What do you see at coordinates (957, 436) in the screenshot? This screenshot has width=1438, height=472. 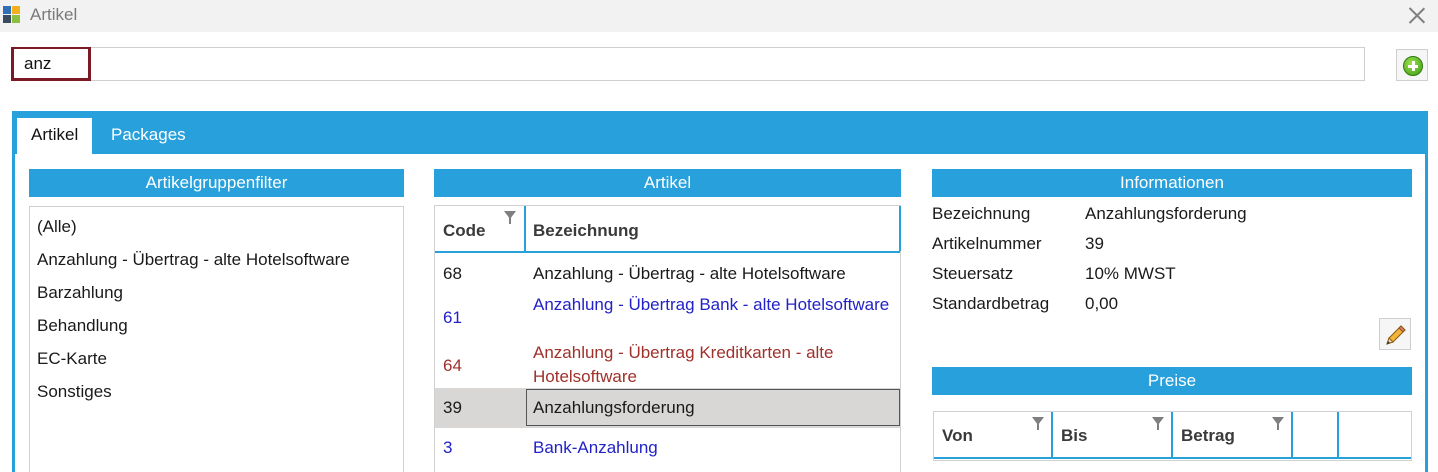 I see `column-header-von: Von` at bounding box center [957, 436].